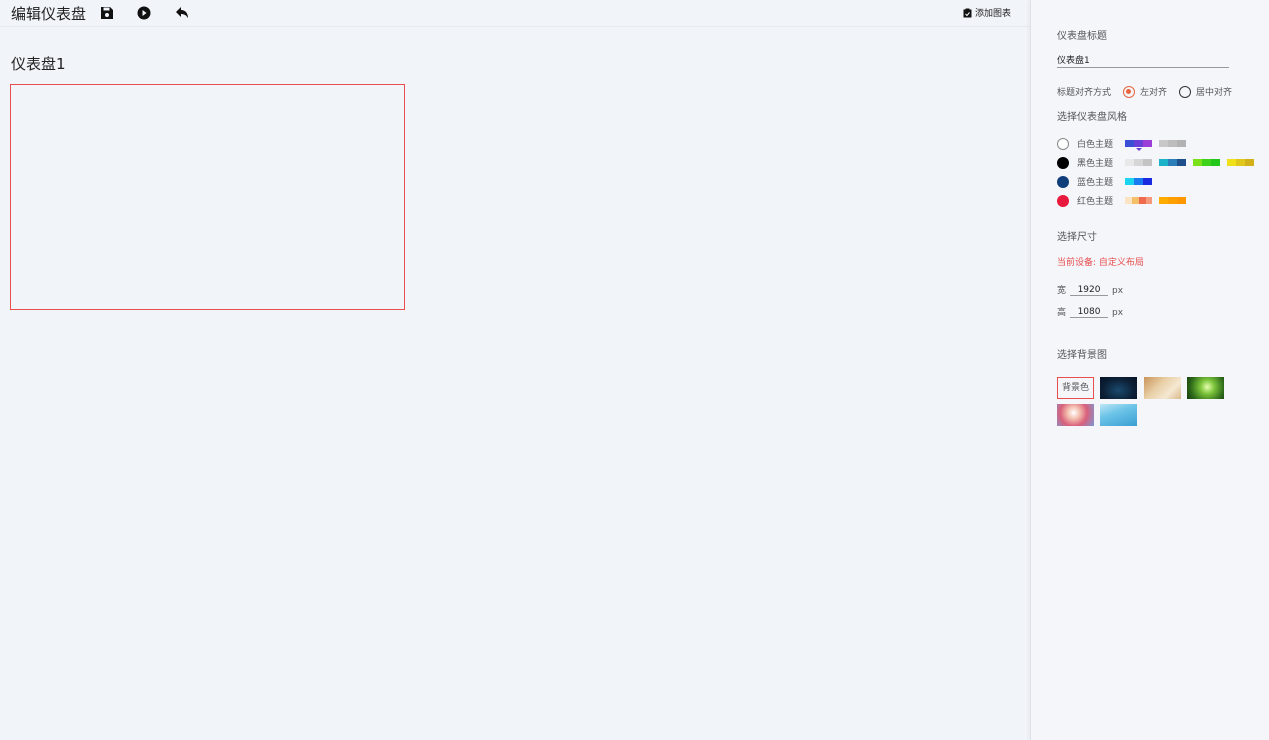 This screenshot has height=740, width=1269. I want to click on play-icon, so click(144, 12).